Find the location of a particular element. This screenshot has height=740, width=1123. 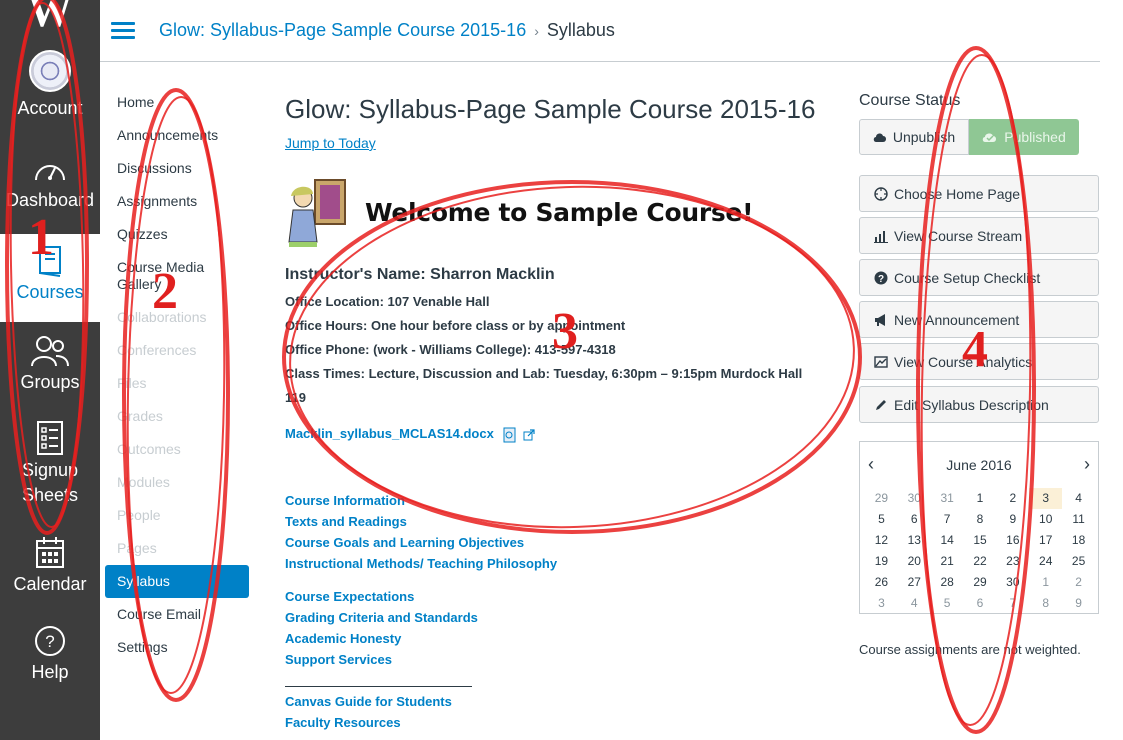

course-nav-modules: Modules is located at coordinates (177, 482).